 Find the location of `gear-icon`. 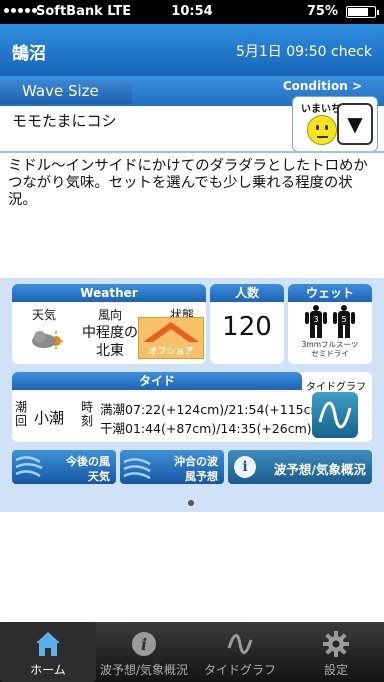

gear-icon is located at coordinates (336, 644).